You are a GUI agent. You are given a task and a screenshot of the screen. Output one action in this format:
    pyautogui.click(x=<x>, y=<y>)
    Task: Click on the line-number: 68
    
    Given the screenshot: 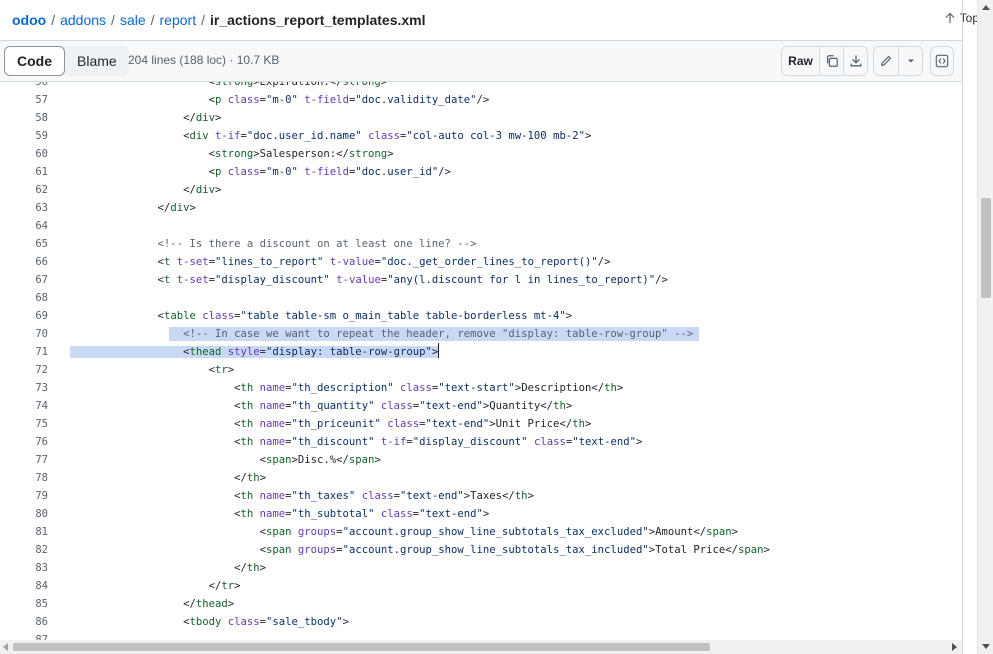 What is the action you would take?
    pyautogui.click(x=35, y=298)
    